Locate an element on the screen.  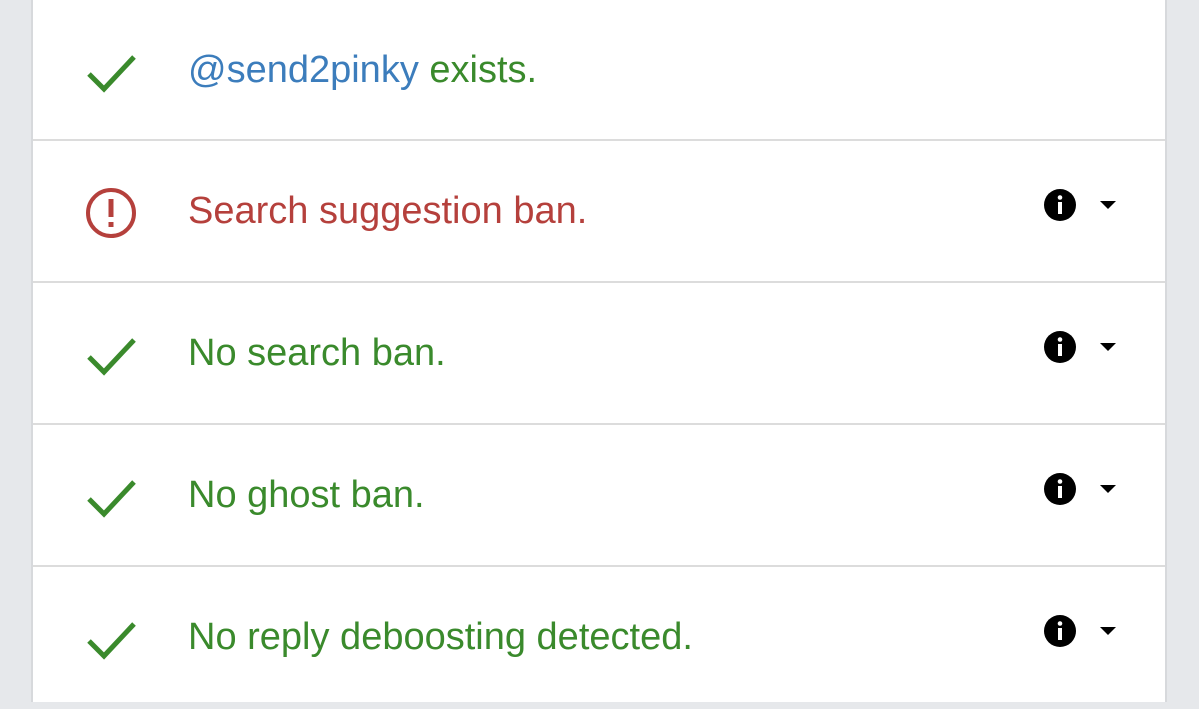
exclamation-circle-icon is located at coordinates (111, 213).